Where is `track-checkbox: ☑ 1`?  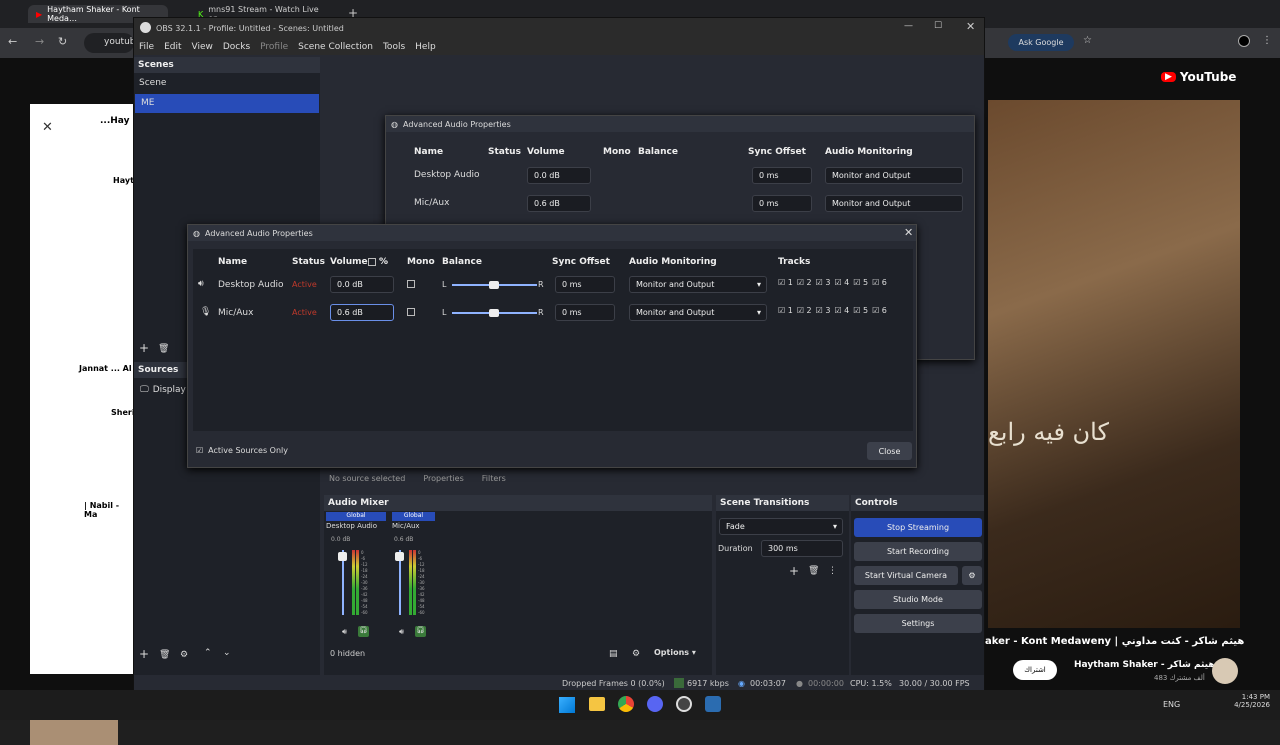 track-checkbox: ☑ 1 is located at coordinates (785, 310).